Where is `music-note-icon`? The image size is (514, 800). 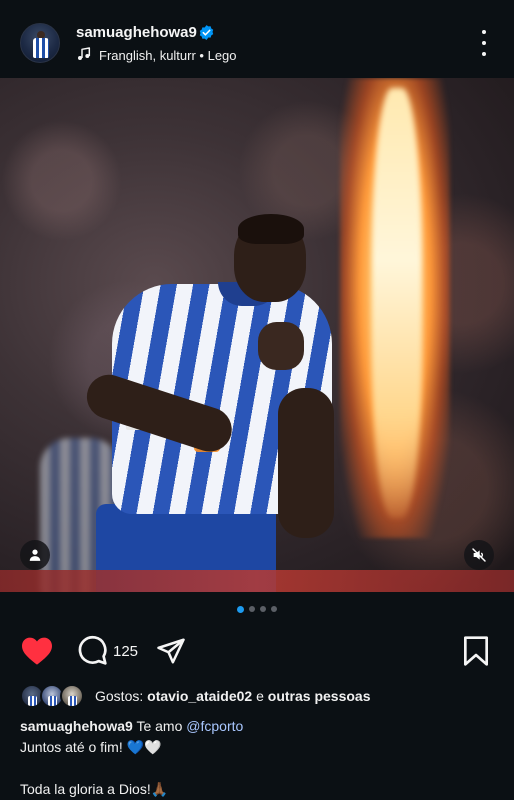
music-note-icon is located at coordinates (84, 53).